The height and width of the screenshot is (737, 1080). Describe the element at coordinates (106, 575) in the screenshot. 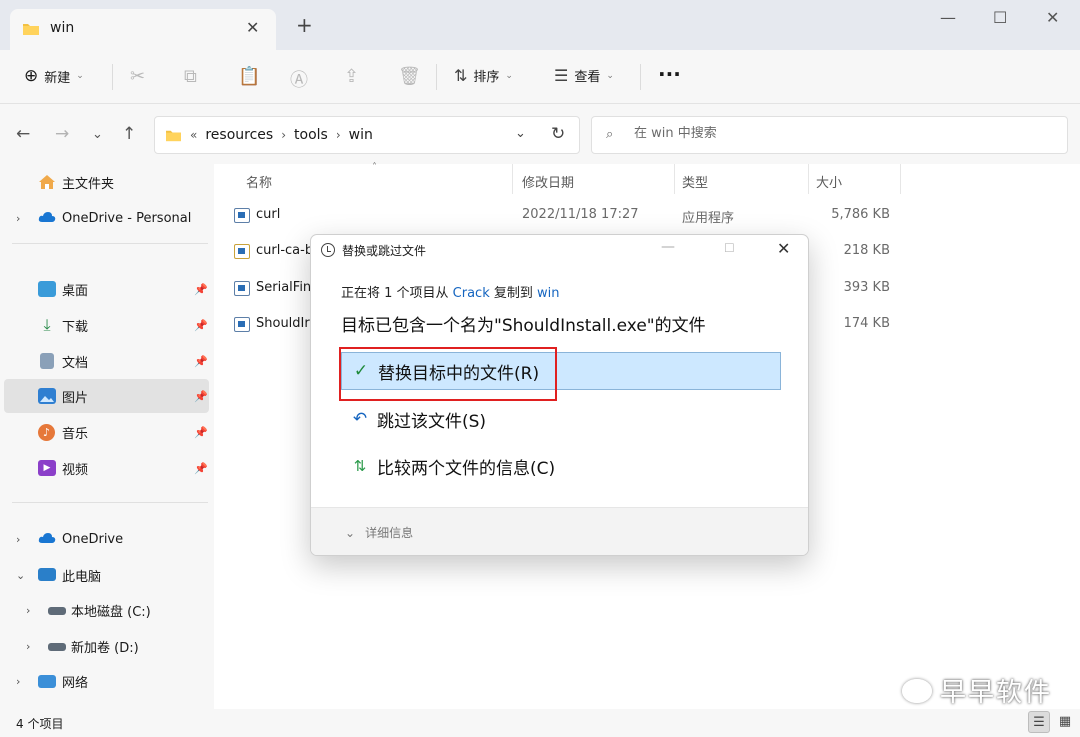

I see `sidebar-item-this-pc: ⌄ 此电脑` at that location.